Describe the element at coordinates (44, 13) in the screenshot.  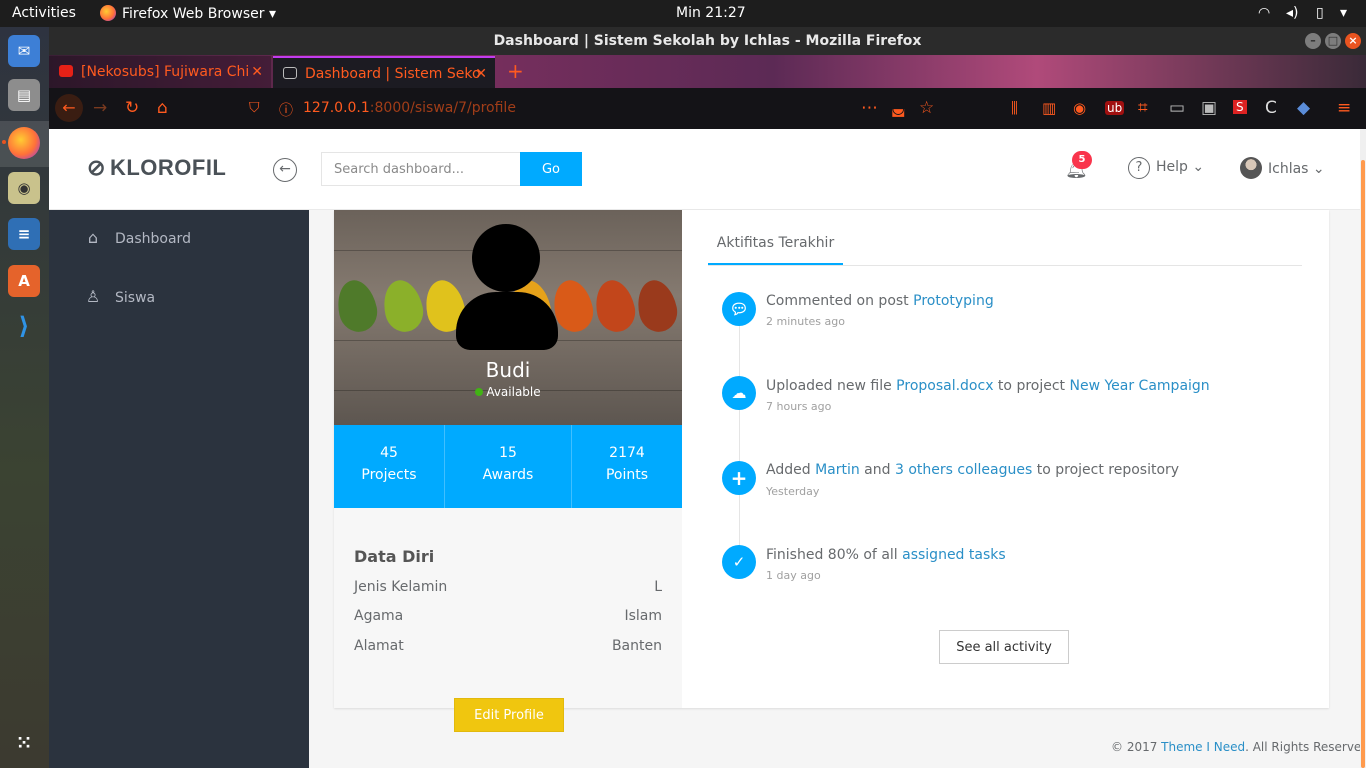
I see `activities-button: Activities` at that location.